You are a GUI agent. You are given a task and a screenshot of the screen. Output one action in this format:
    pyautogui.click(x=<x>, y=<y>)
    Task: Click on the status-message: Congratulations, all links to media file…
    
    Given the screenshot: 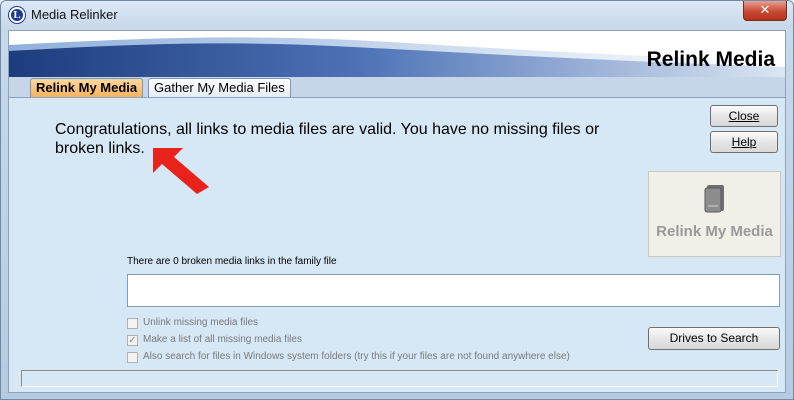 What is the action you would take?
    pyautogui.click(x=327, y=139)
    